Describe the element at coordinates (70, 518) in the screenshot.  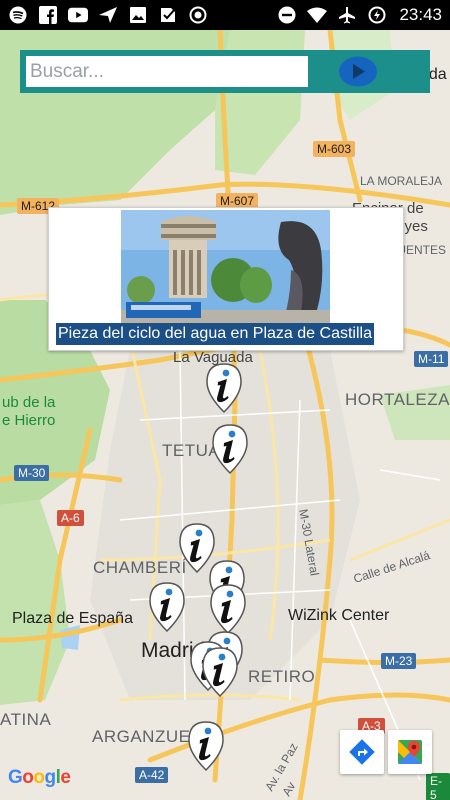
I see `road-shield: A-6` at that location.